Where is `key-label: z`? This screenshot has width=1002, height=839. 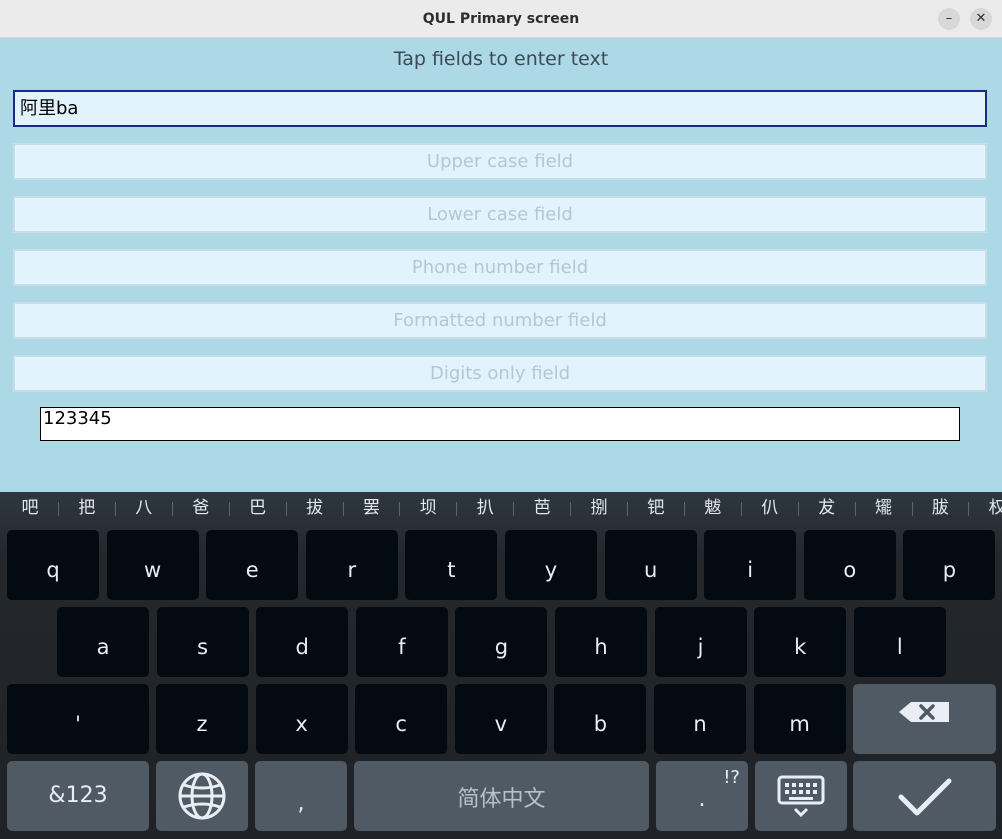
key-label: z is located at coordinates (202, 724).